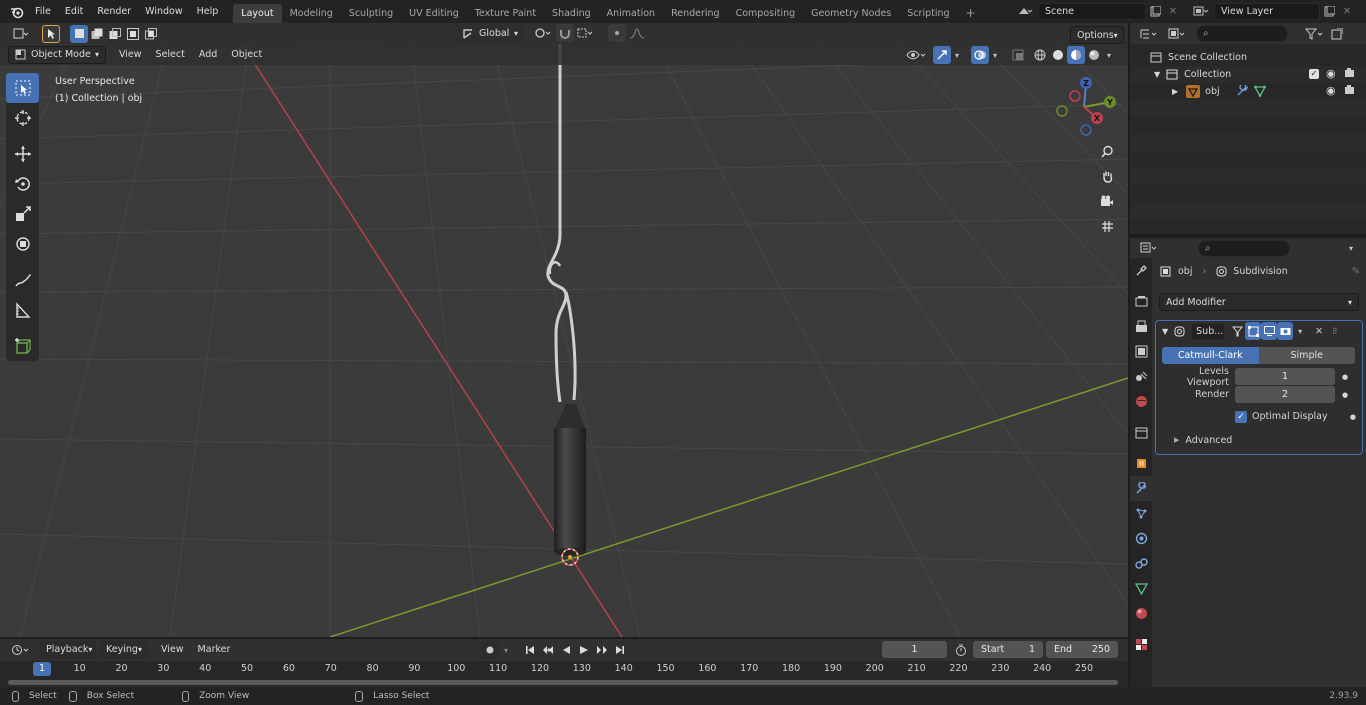 Image resolution: width=1366 pixels, height=705 pixels. What do you see at coordinates (1248, 74) in the screenshot?
I see `outliner-row-collection: ▼ Collection ✓ ◉` at bounding box center [1248, 74].